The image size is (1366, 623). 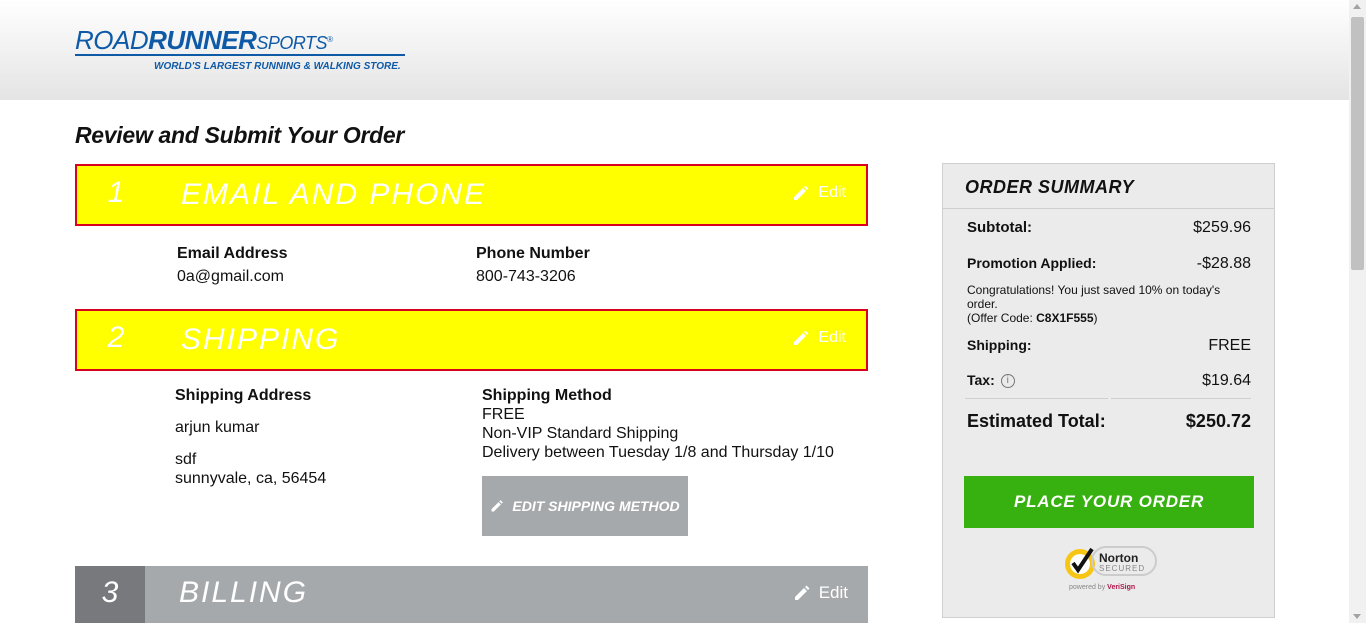 I want to click on shipping-method-label: Shipping Method, so click(x=547, y=395).